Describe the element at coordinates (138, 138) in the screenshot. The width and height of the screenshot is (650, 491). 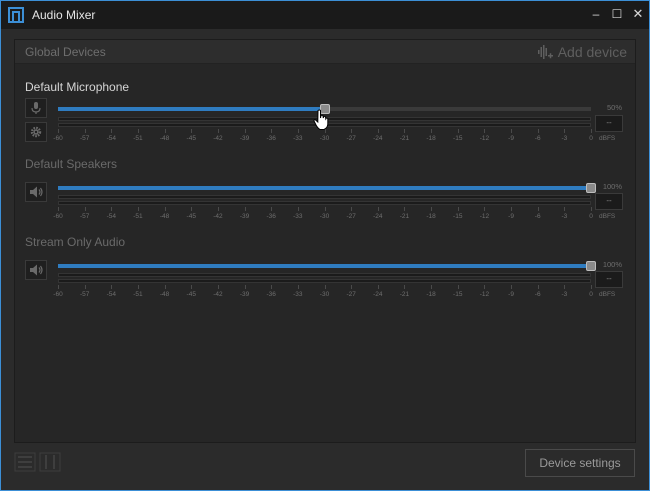
I see `tick-label: -51` at that location.